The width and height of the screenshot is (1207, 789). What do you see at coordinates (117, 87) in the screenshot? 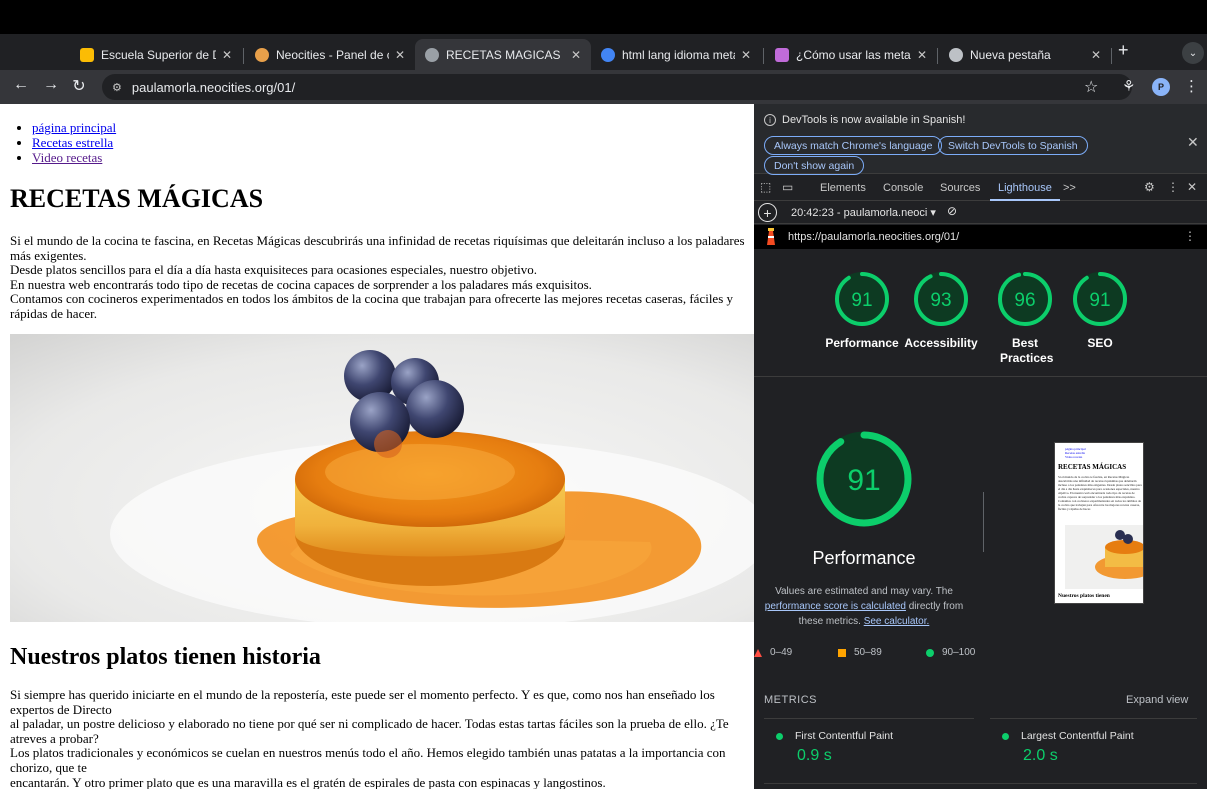
I see `site-info-icon: ⚙` at bounding box center [117, 87].